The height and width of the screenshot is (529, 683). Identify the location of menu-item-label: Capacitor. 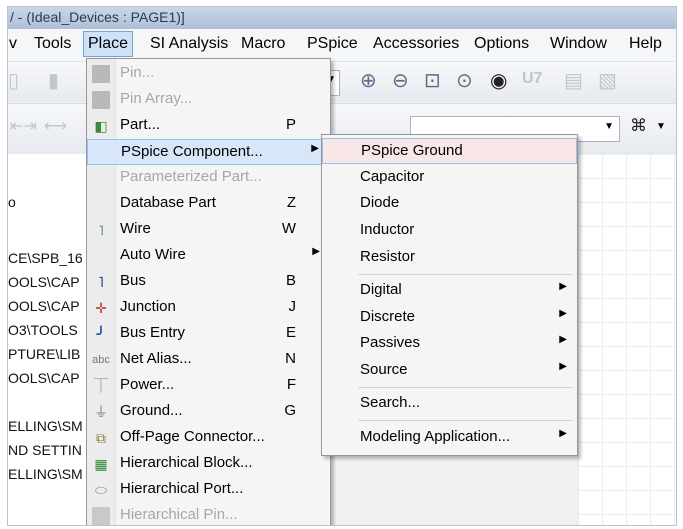
(392, 176).